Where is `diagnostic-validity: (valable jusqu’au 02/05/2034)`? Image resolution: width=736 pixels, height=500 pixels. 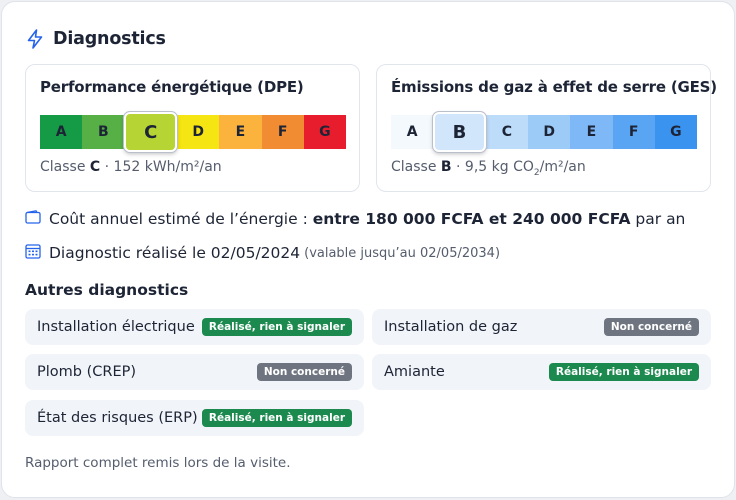 diagnostic-validity: (valable jusqu’au 02/05/2034) is located at coordinates (402, 253).